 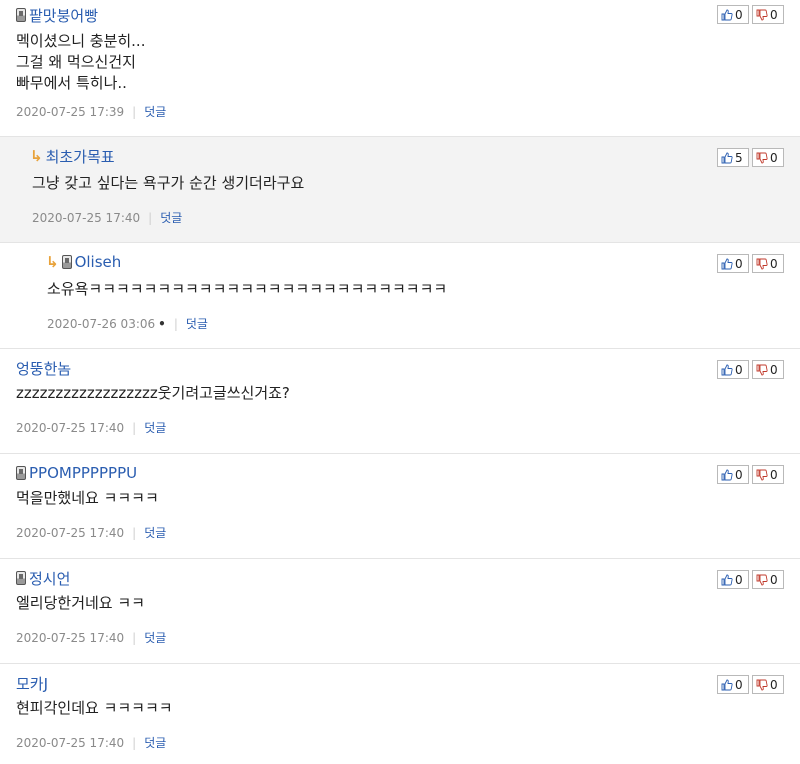 I want to click on comment-author: 정시언, so click(x=49, y=578).